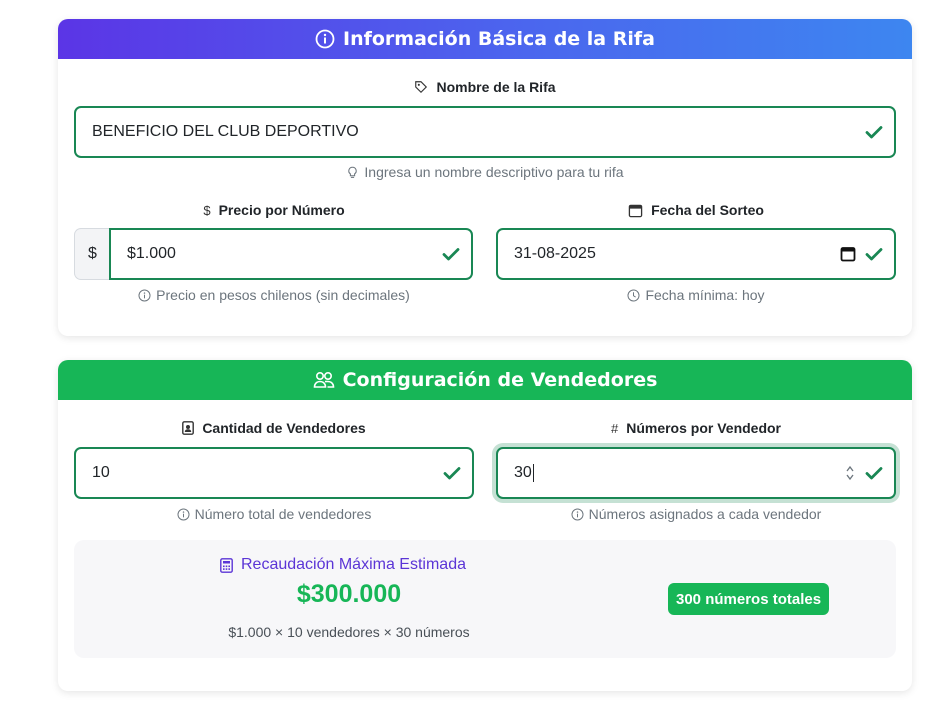 The height and width of the screenshot is (709, 935). I want to click on price-label: $ Precio por Número, so click(274, 210).